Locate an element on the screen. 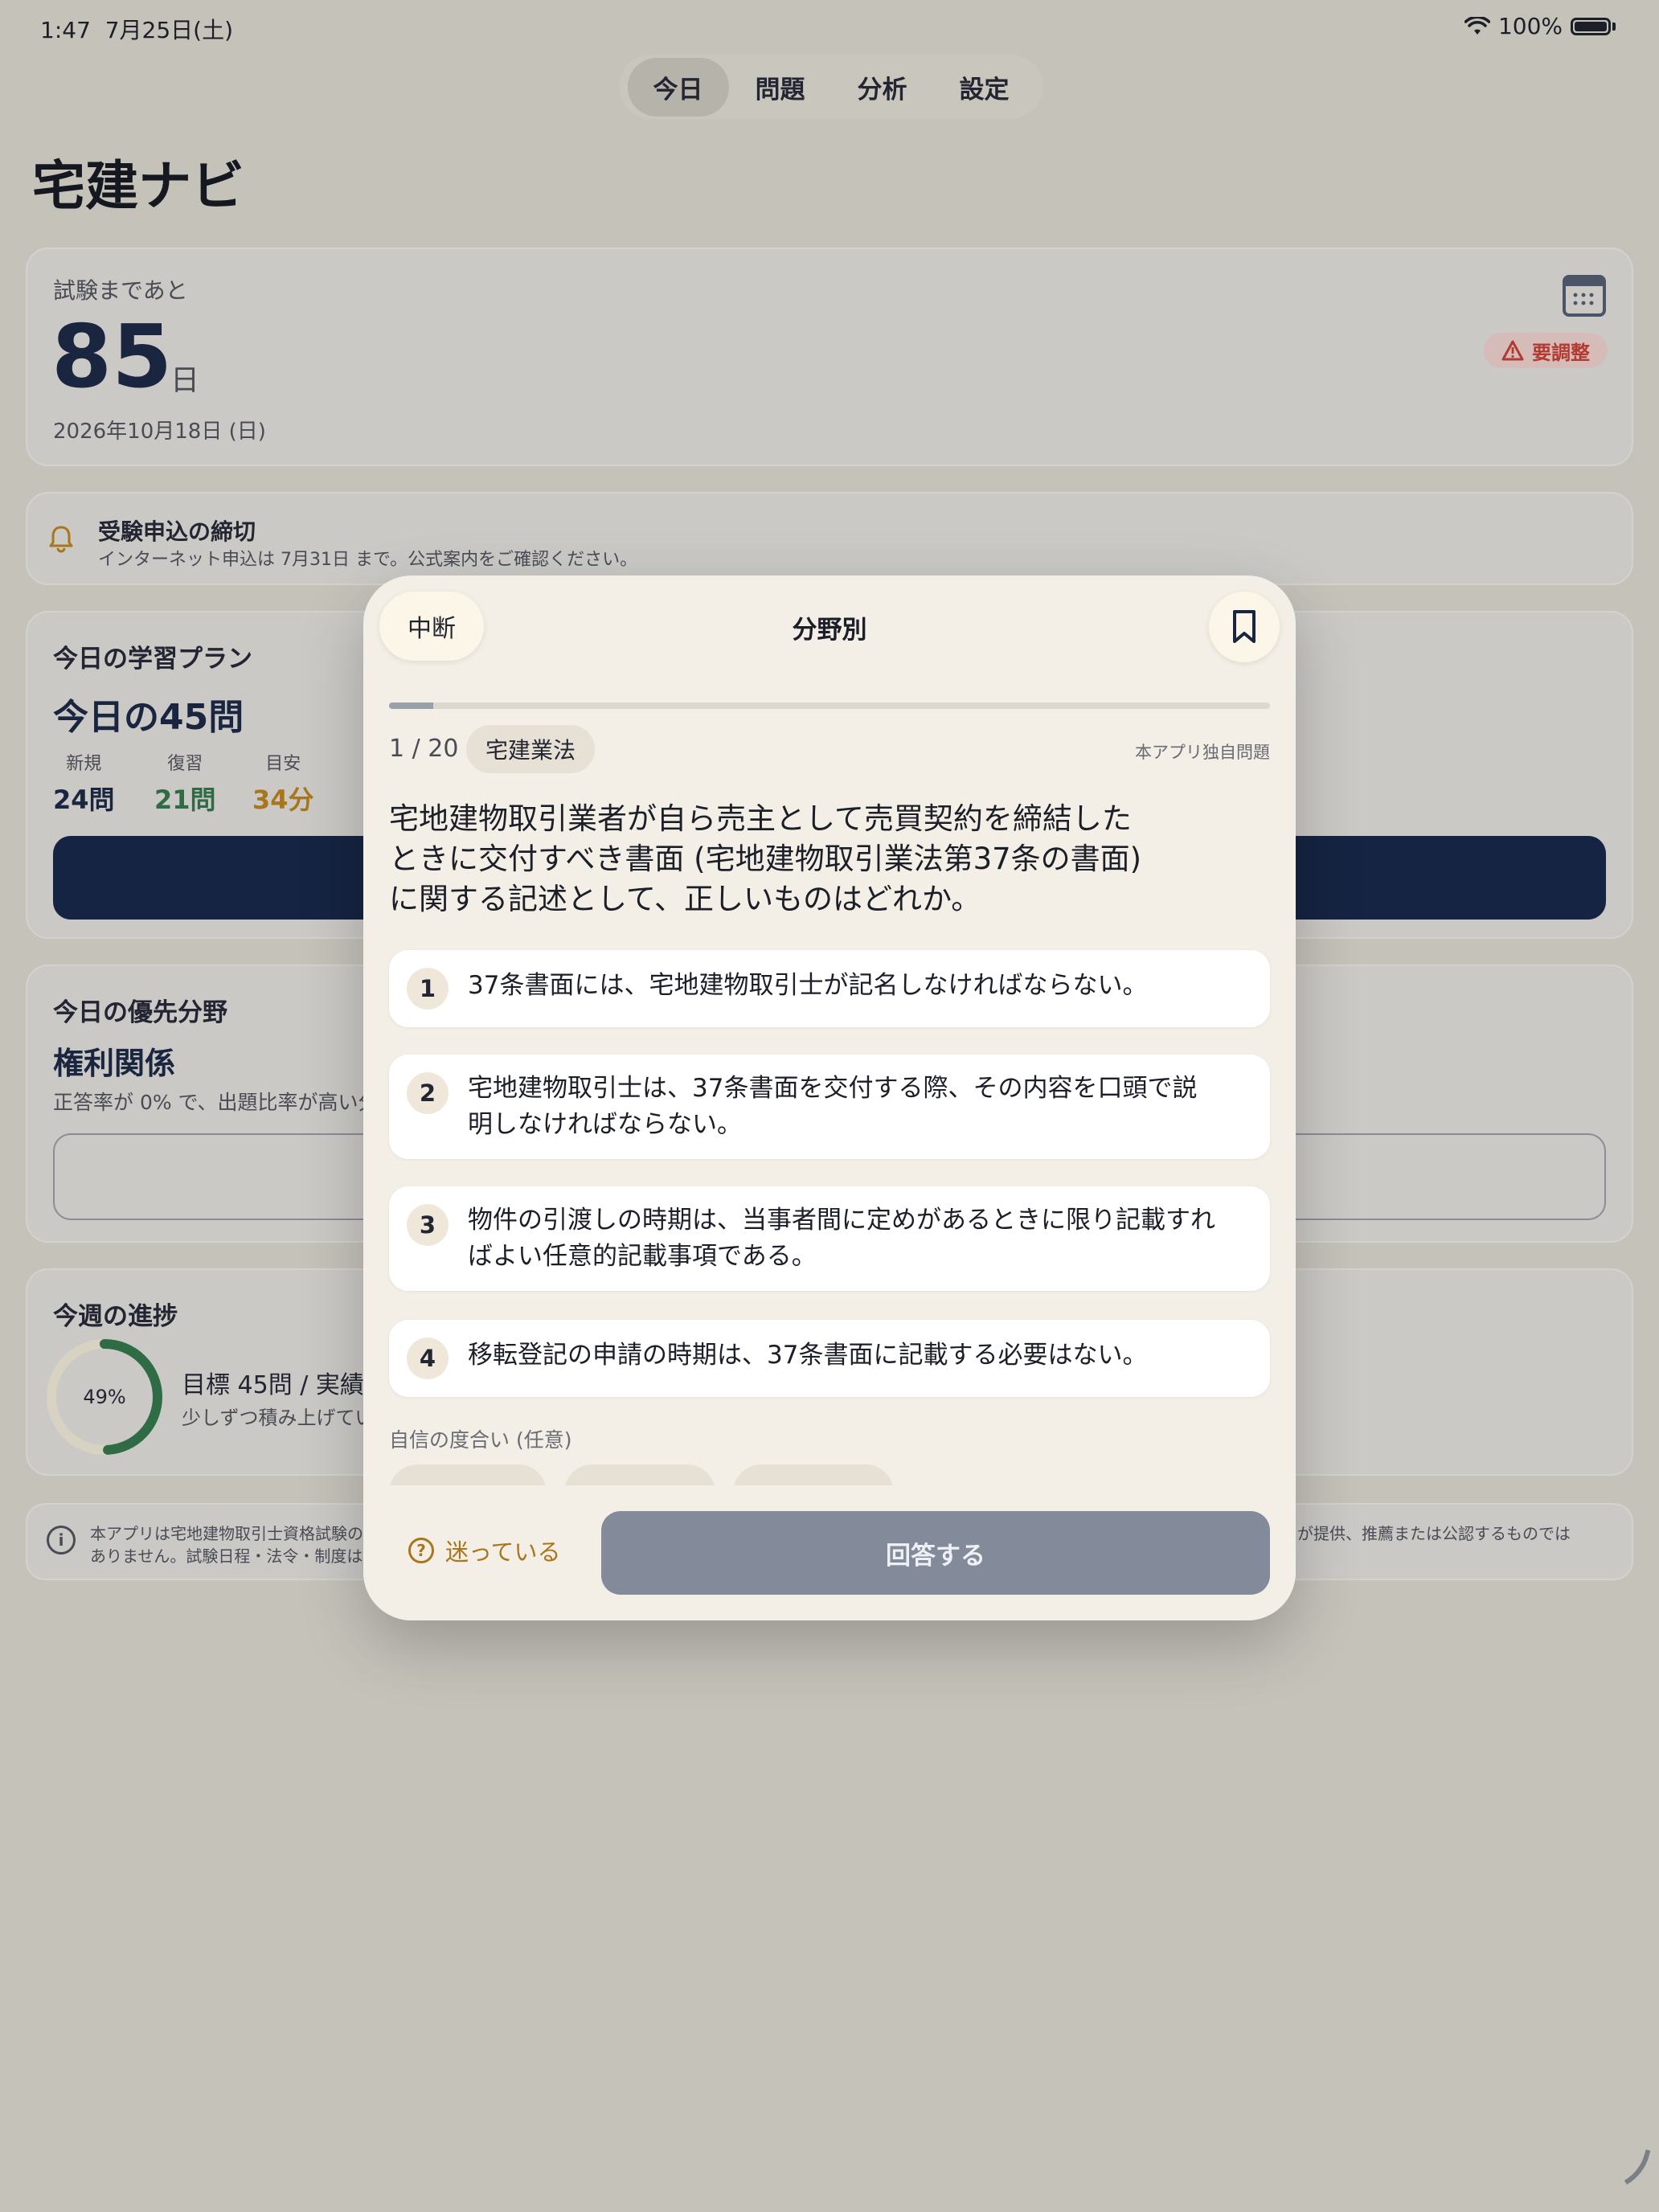  battery-icon is located at coordinates (1591, 26).